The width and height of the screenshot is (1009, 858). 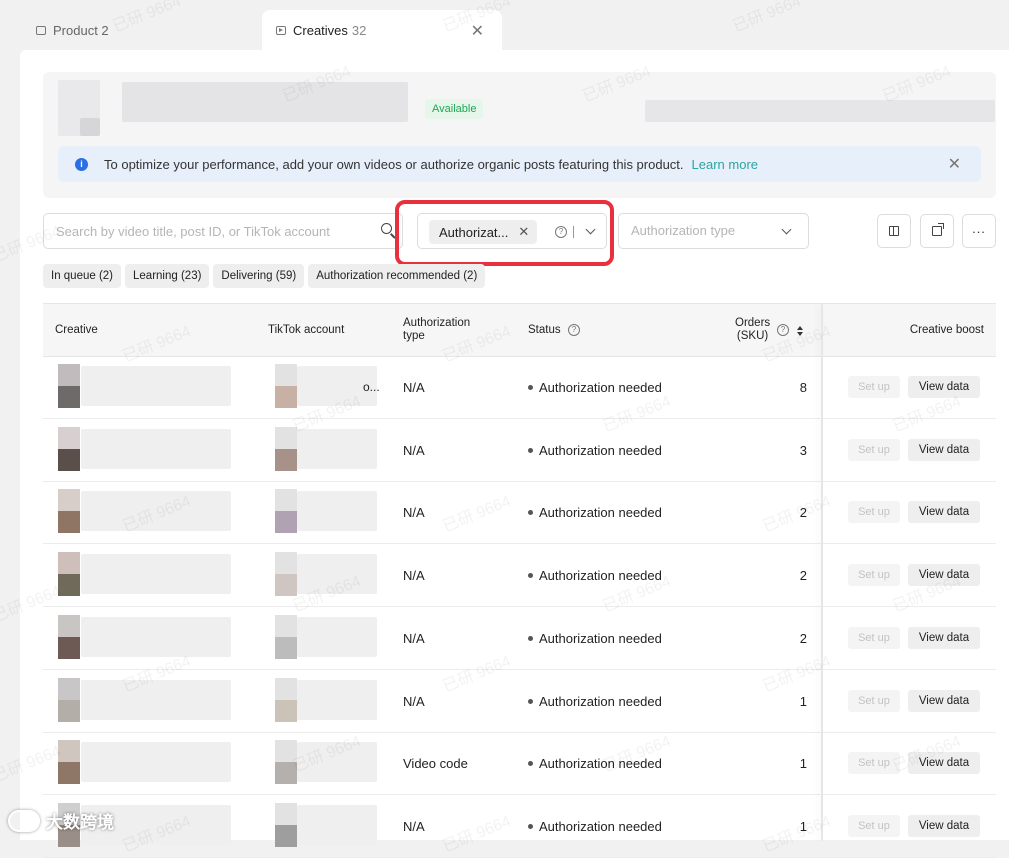 I want to click on authorization-type-placeholder: Authorization type, so click(x=683, y=230).